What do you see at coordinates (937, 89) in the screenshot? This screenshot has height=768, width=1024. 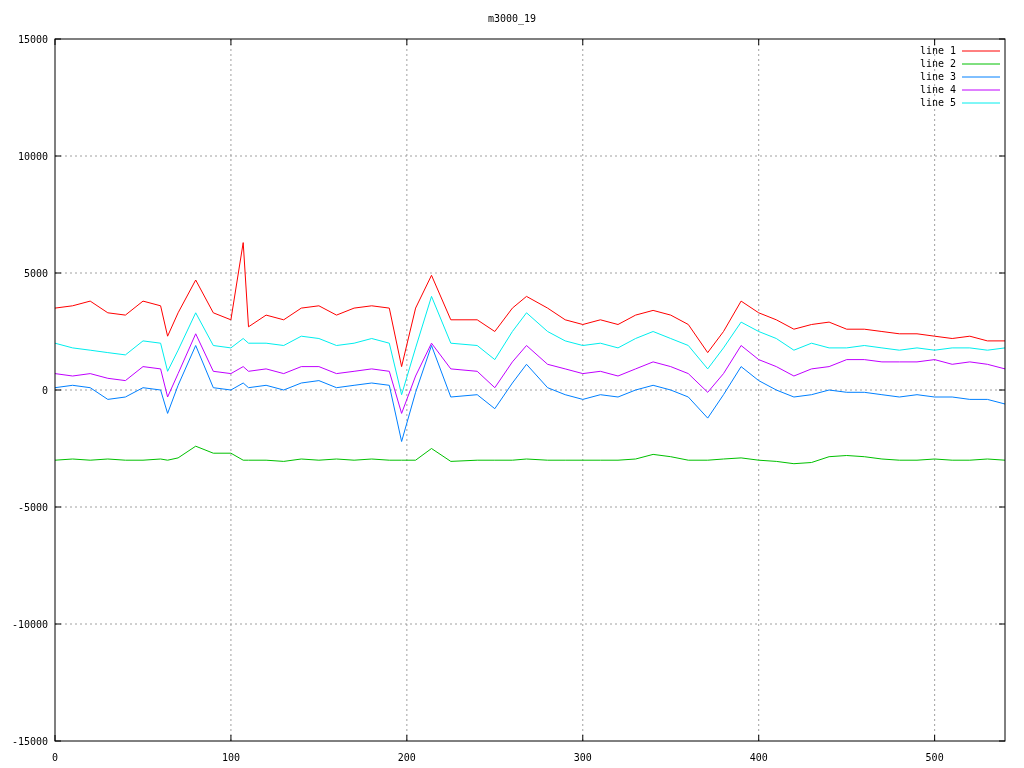 I see `legend-label: line 4` at bounding box center [937, 89].